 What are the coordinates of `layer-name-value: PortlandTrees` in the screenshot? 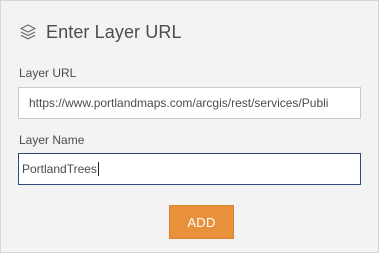 It's located at (59, 169).